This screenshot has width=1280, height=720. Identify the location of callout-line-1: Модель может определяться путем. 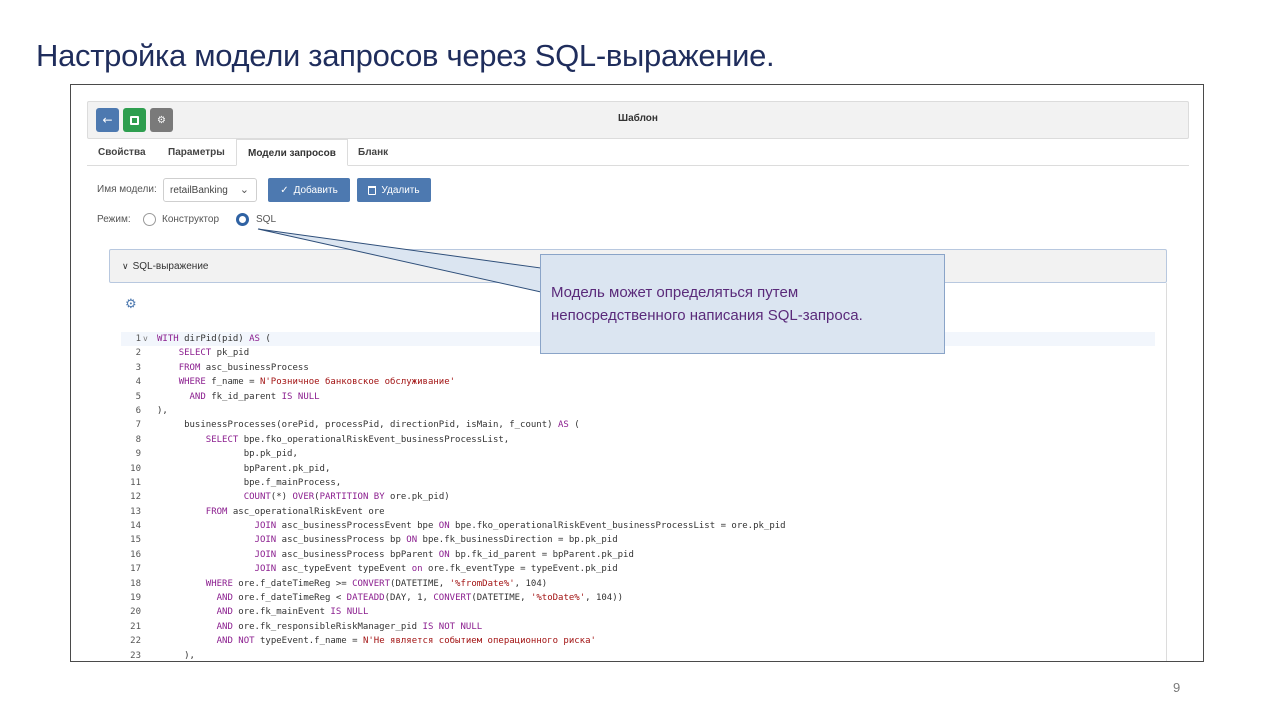
(675, 292).